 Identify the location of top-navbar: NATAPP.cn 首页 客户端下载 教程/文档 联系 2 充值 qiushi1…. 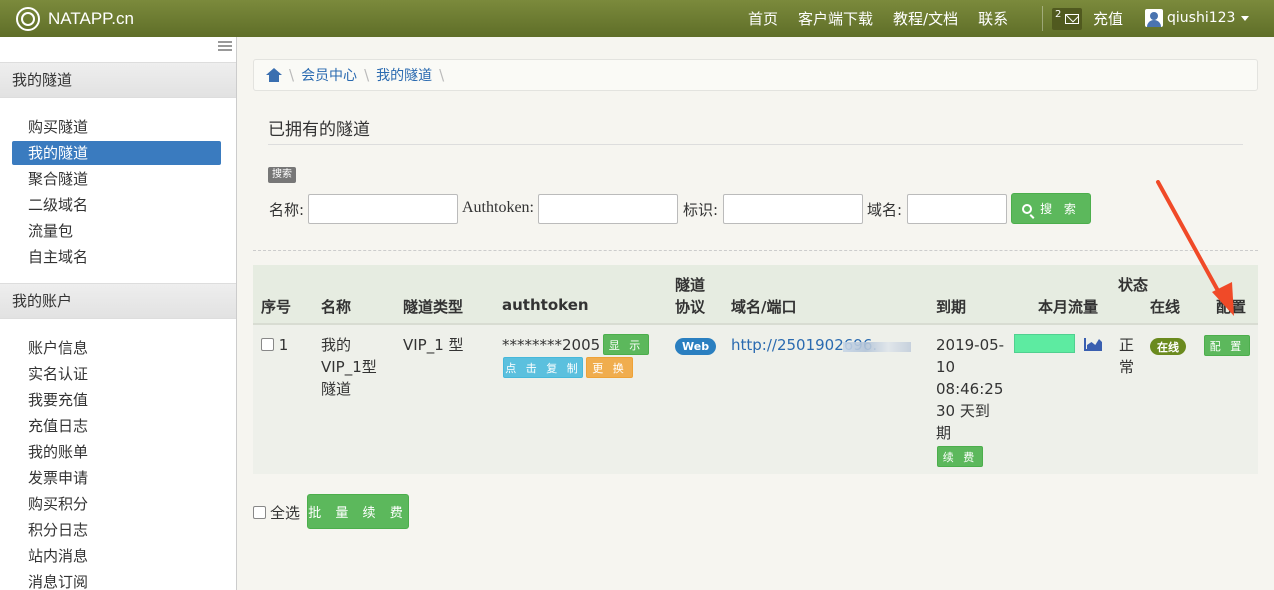
(637, 18).